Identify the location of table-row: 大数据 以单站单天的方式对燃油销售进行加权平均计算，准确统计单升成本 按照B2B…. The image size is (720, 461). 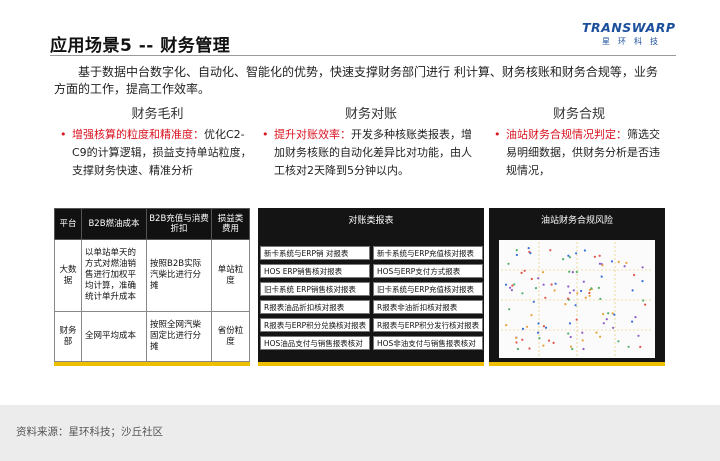
(152, 275).